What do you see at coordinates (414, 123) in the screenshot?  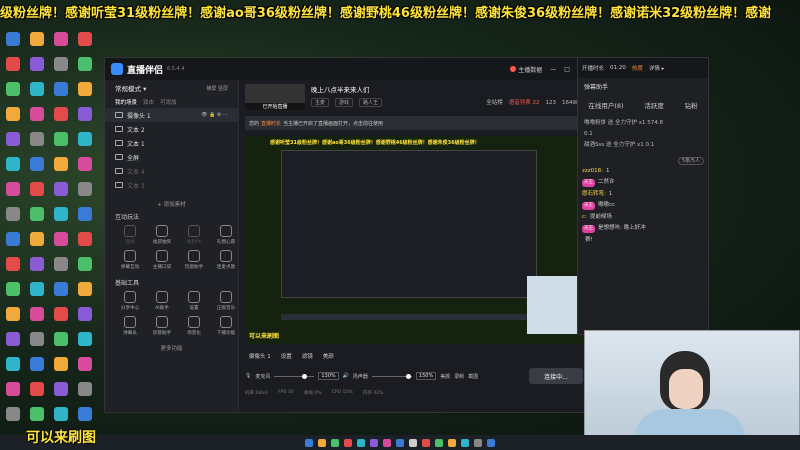 I see `notice-bar: 您的 直播时长 当主播已开启了直播画面打开，点击前往使用` at bounding box center [414, 123].